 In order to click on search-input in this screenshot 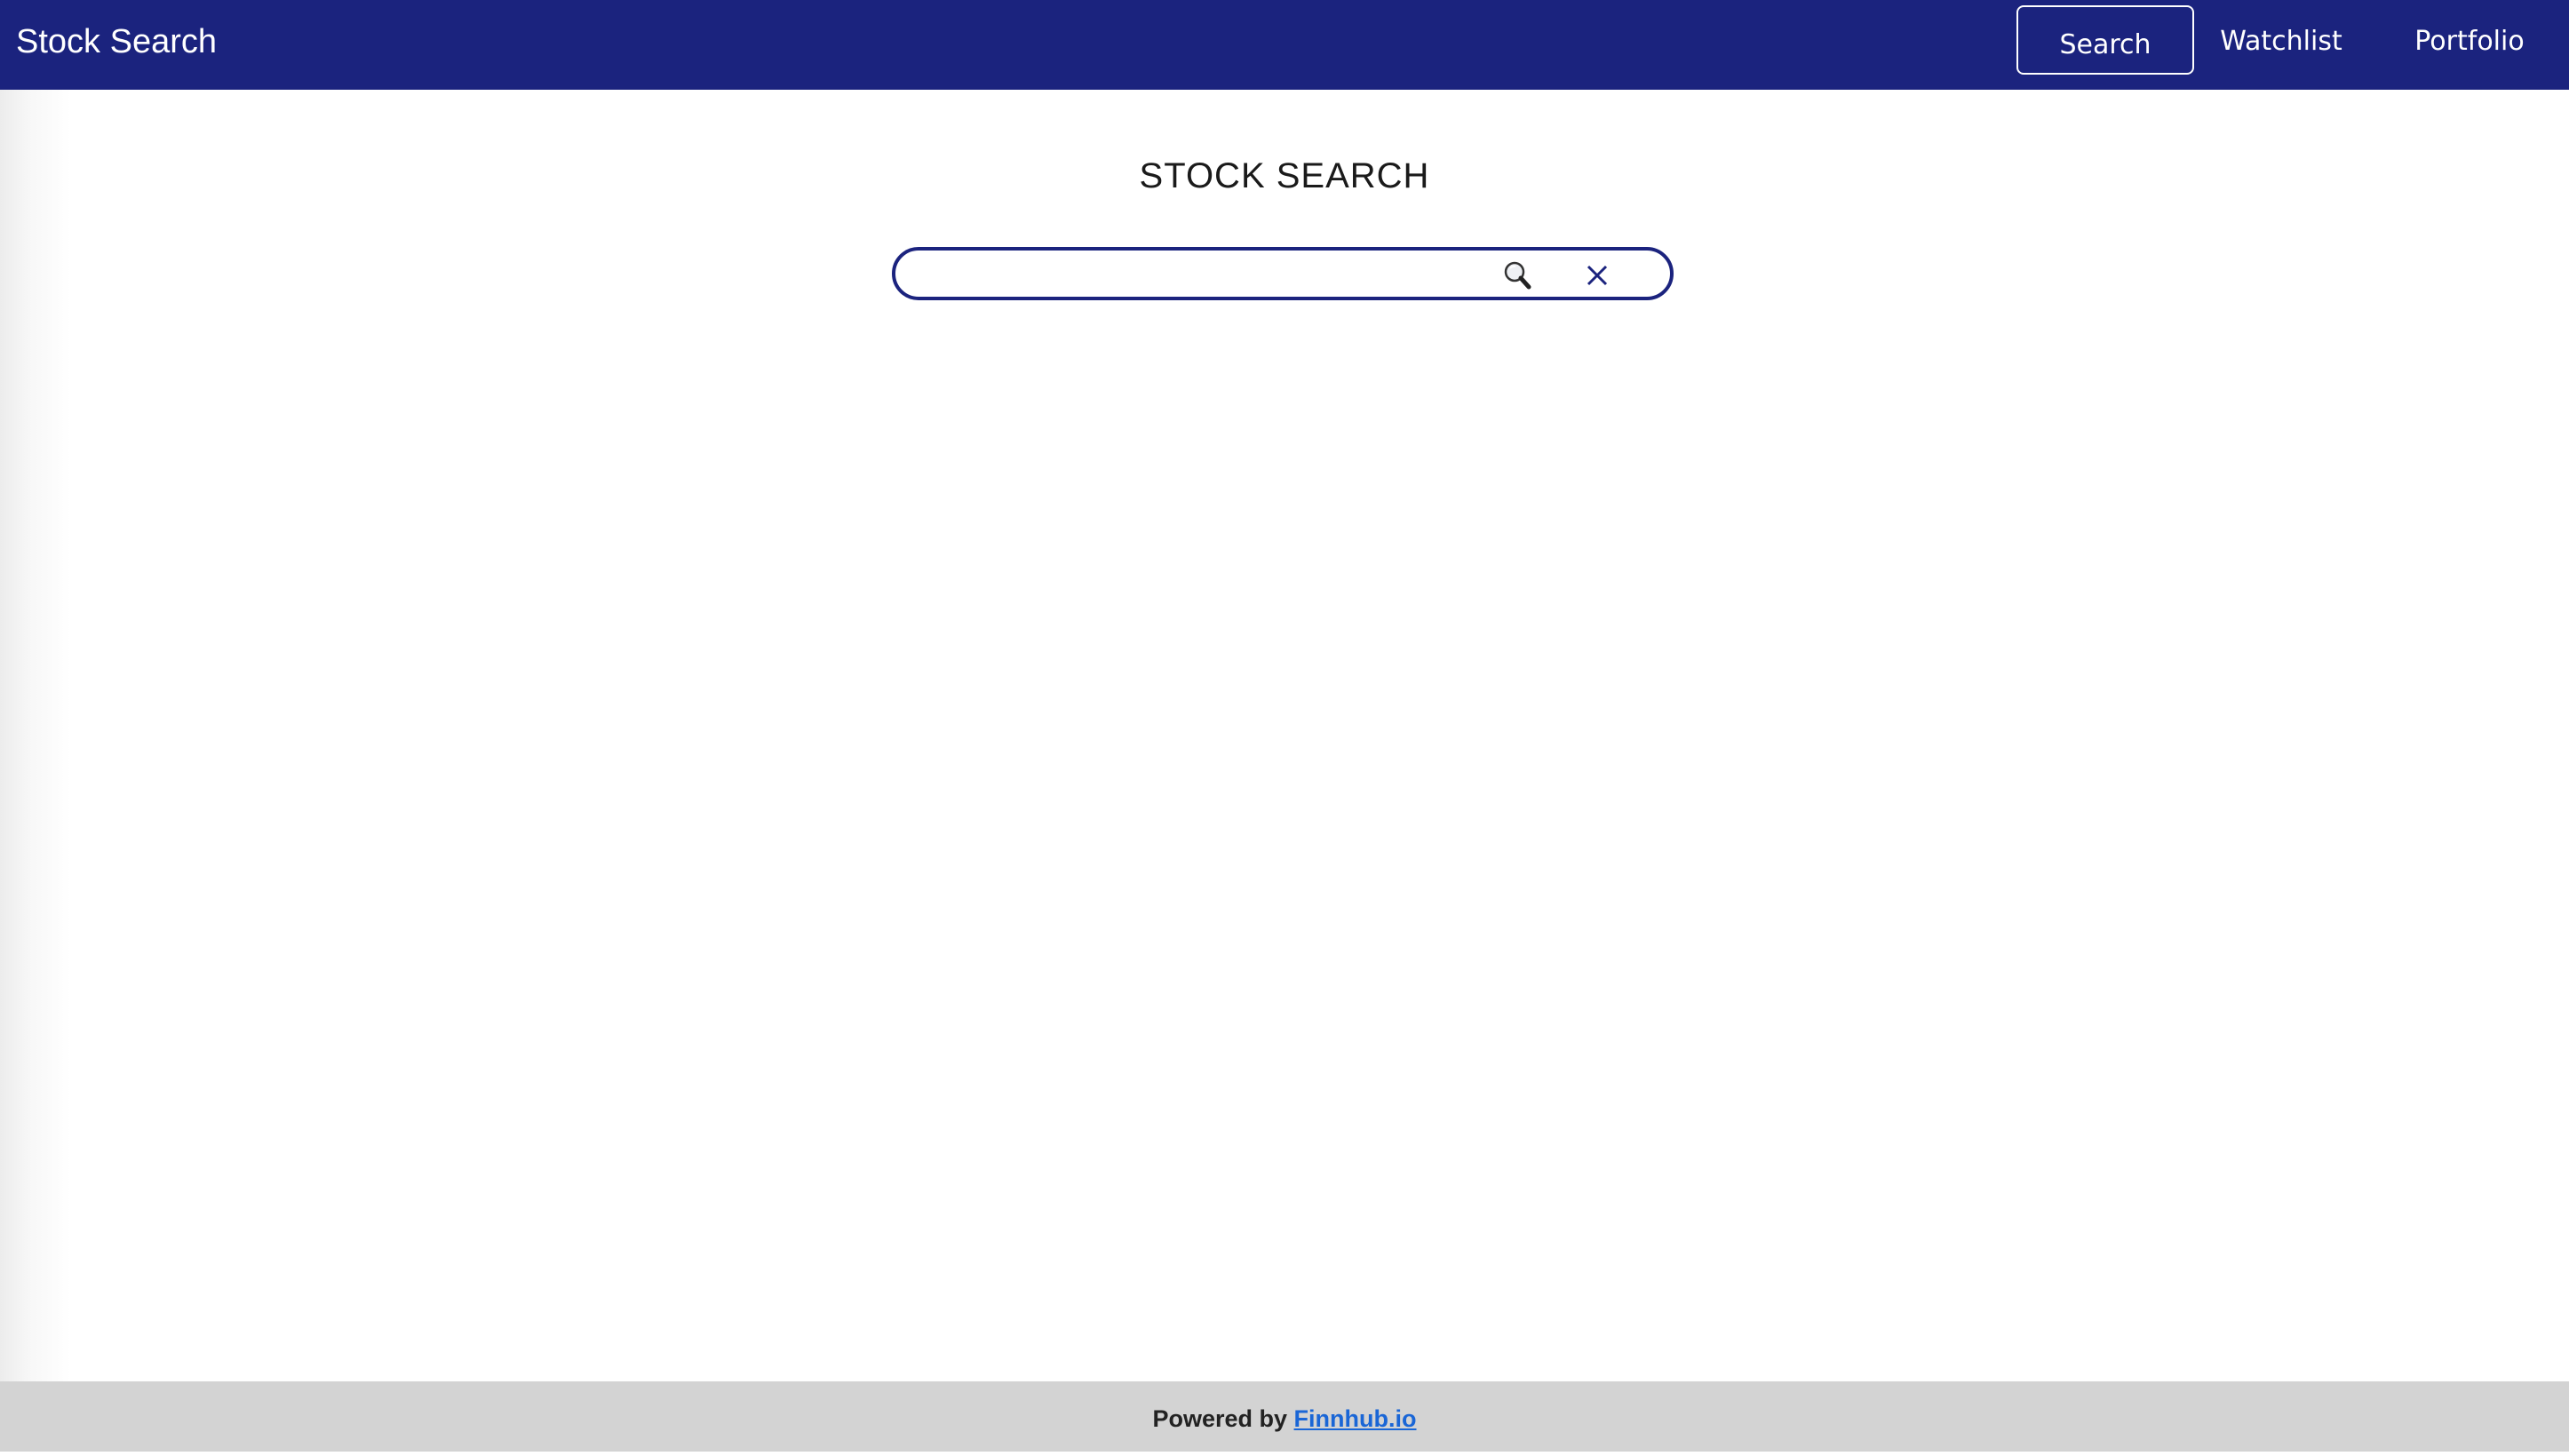, I will do `click(1185, 274)`.